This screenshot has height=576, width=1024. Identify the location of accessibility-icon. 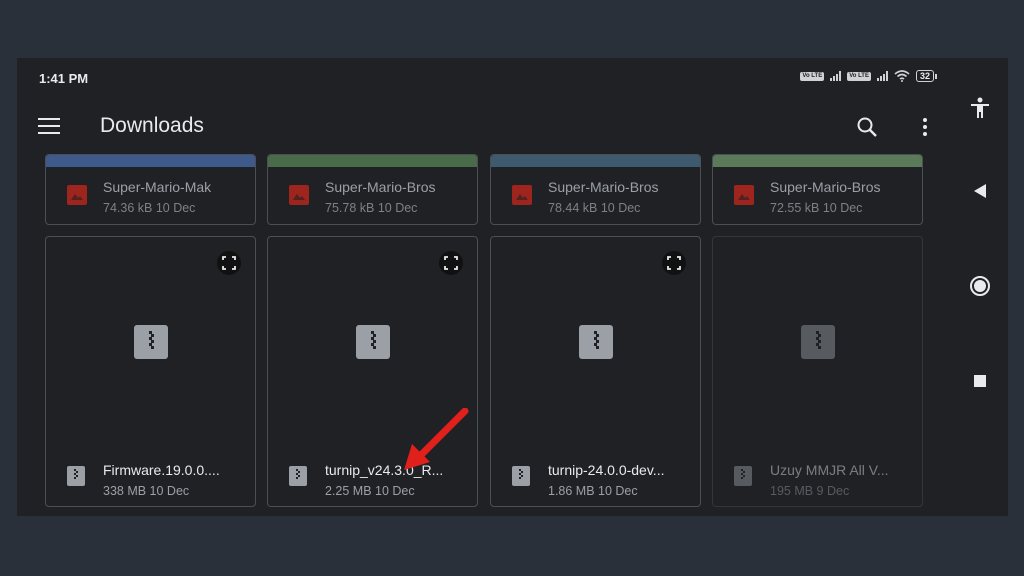
(980, 108).